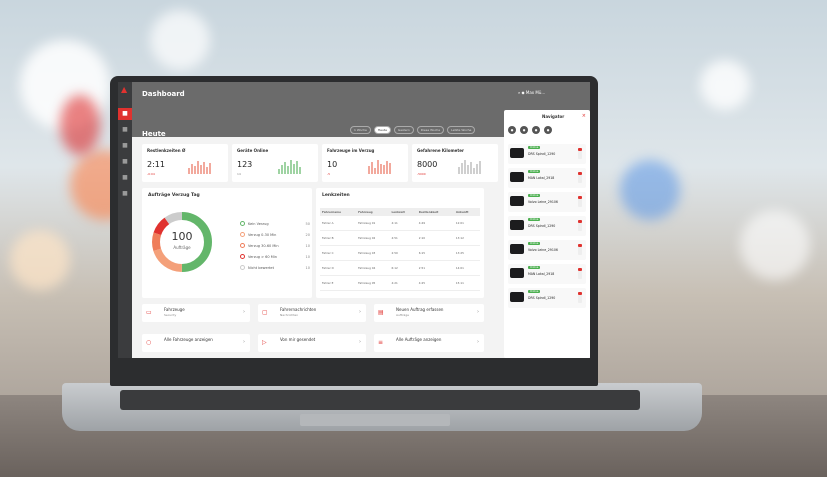 Image resolution: width=827 pixels, height=477 pixels. Describe the element at coordinates (289, 315) in the screenshot. I see `action-subtitle: Nachrichten` at that location.